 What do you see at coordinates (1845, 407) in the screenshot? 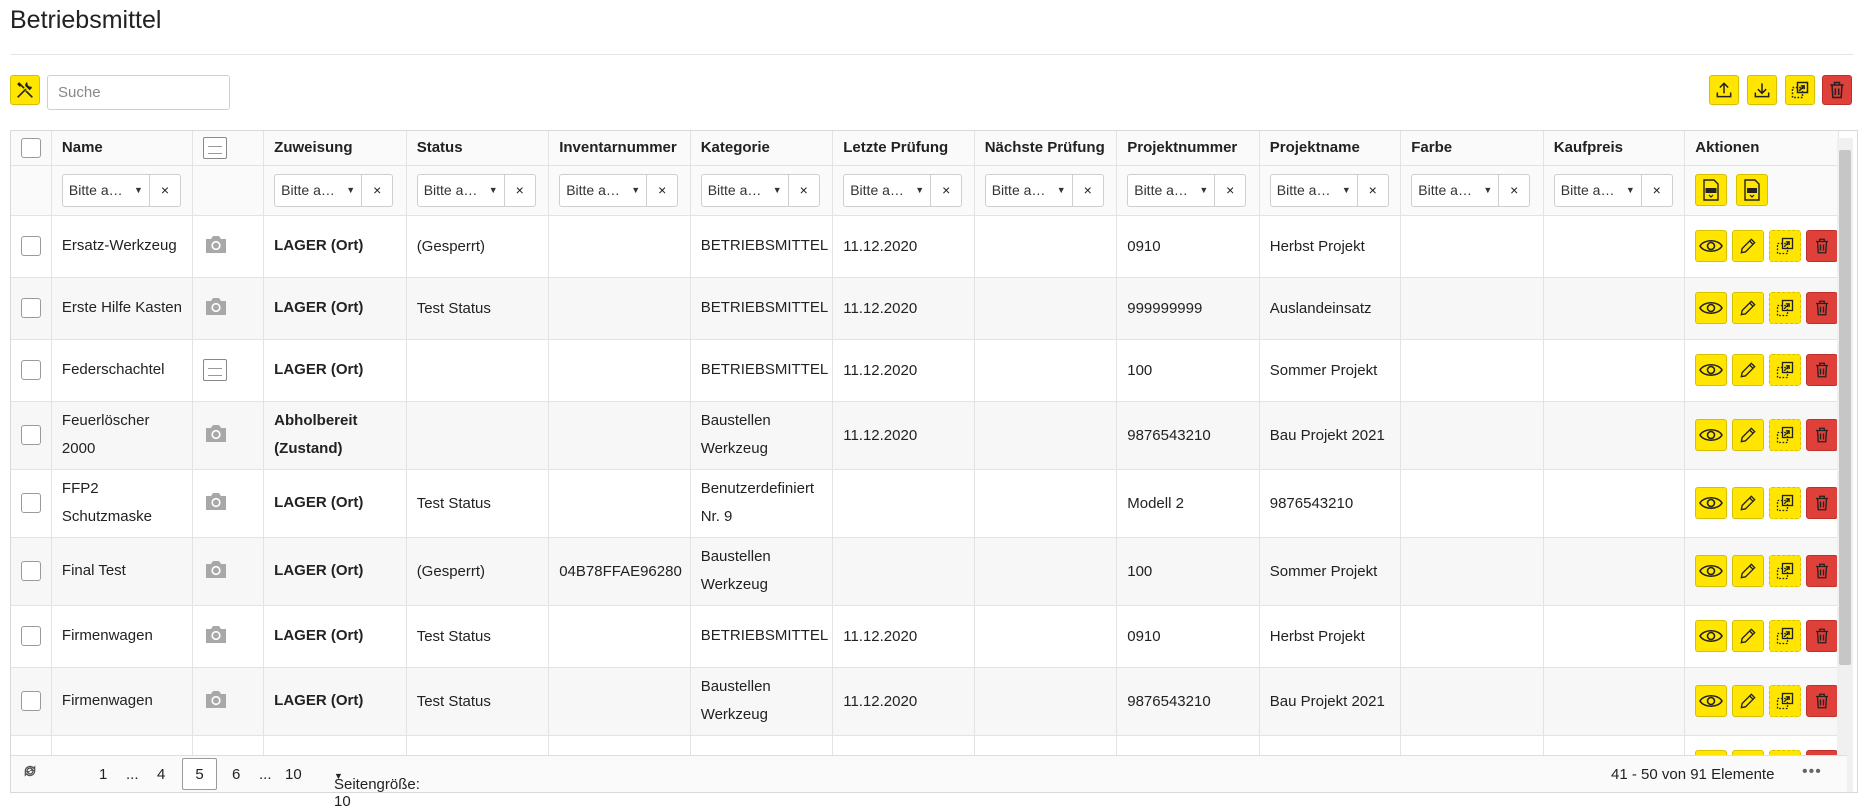
I see `scrollbar-thumb` at bounding box center [1845, 407].